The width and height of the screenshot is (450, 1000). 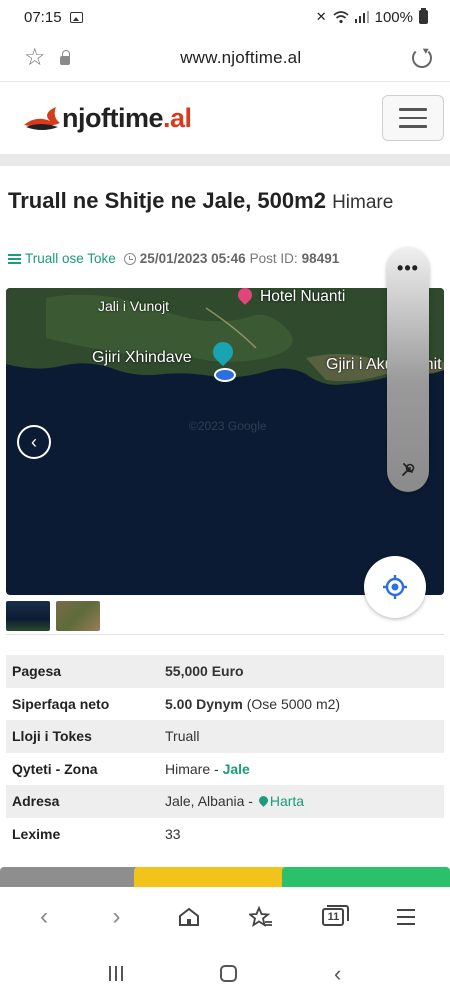 What do you see at coordinates (177, 117) in the screenshot?
I see `logo-tld: .al` at bounding box center [177, 117].